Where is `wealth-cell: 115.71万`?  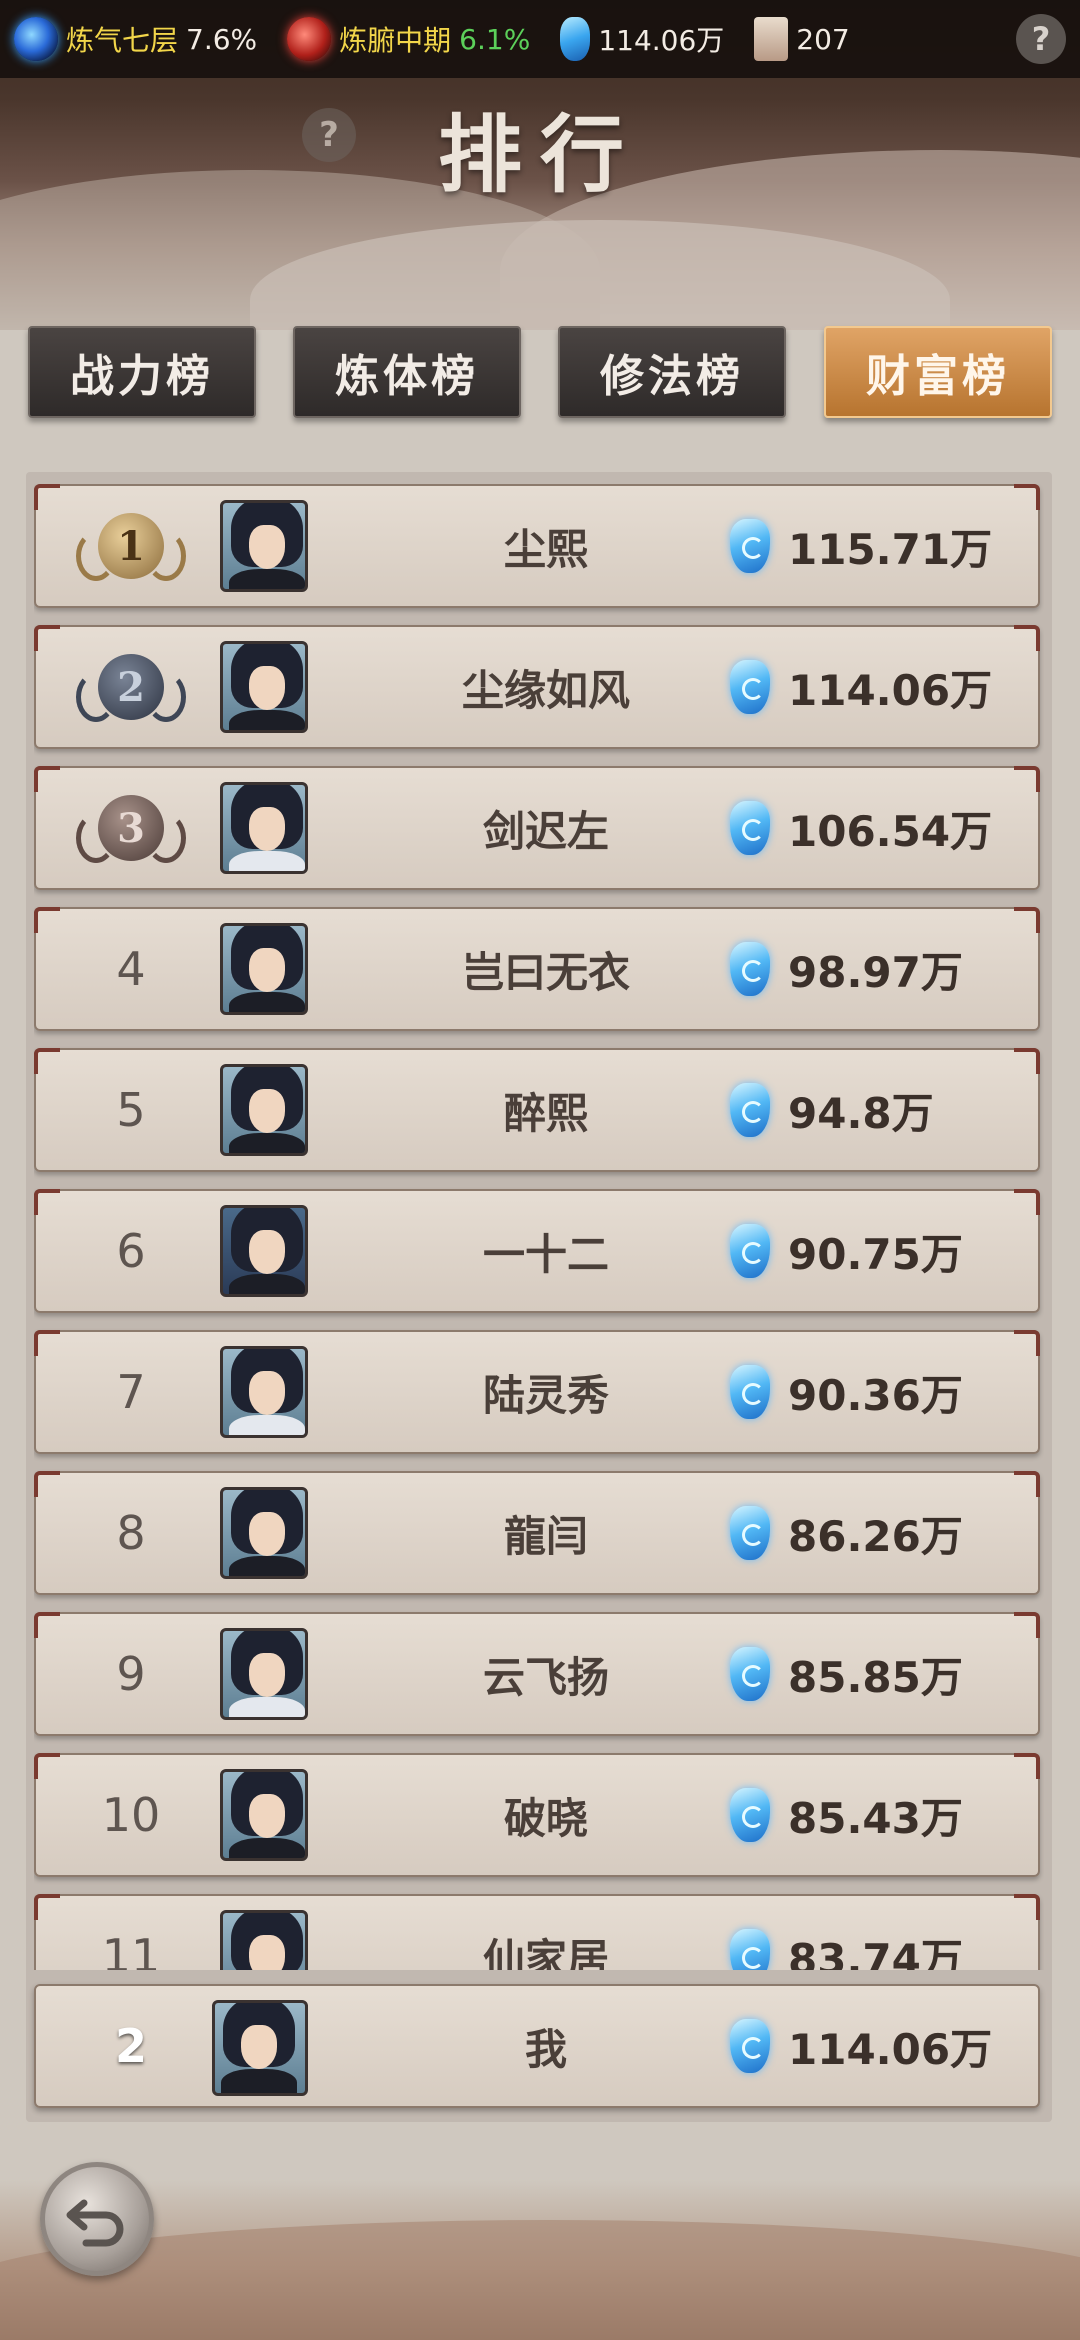 wealth-cell: 115.71万 is located at coordinates (880, 546).